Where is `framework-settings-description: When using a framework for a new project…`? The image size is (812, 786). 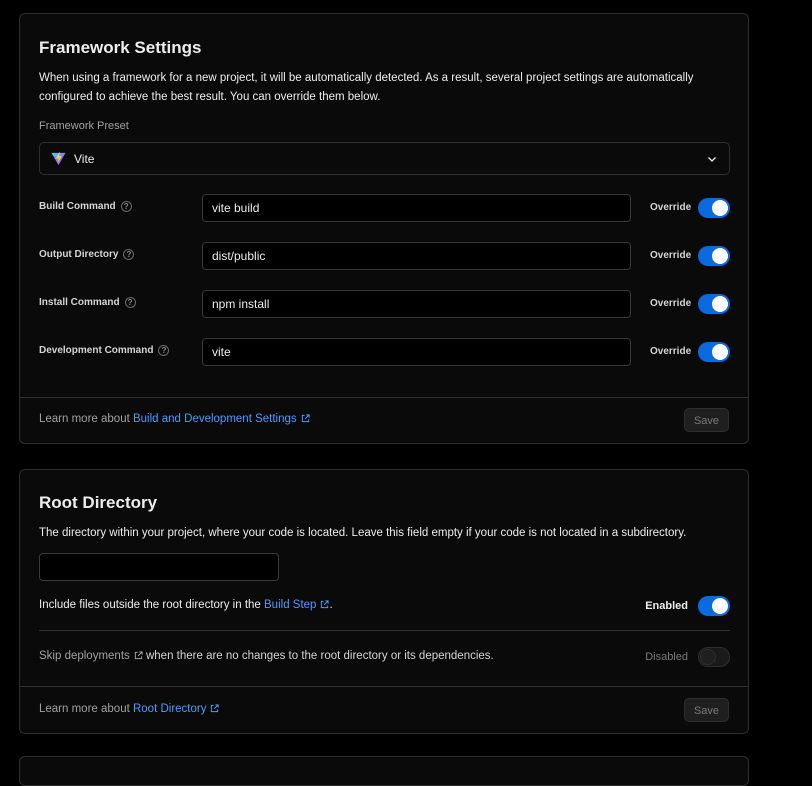 framework-settings-description: When using a framework for a new project… is located at coordinates (366, 88).